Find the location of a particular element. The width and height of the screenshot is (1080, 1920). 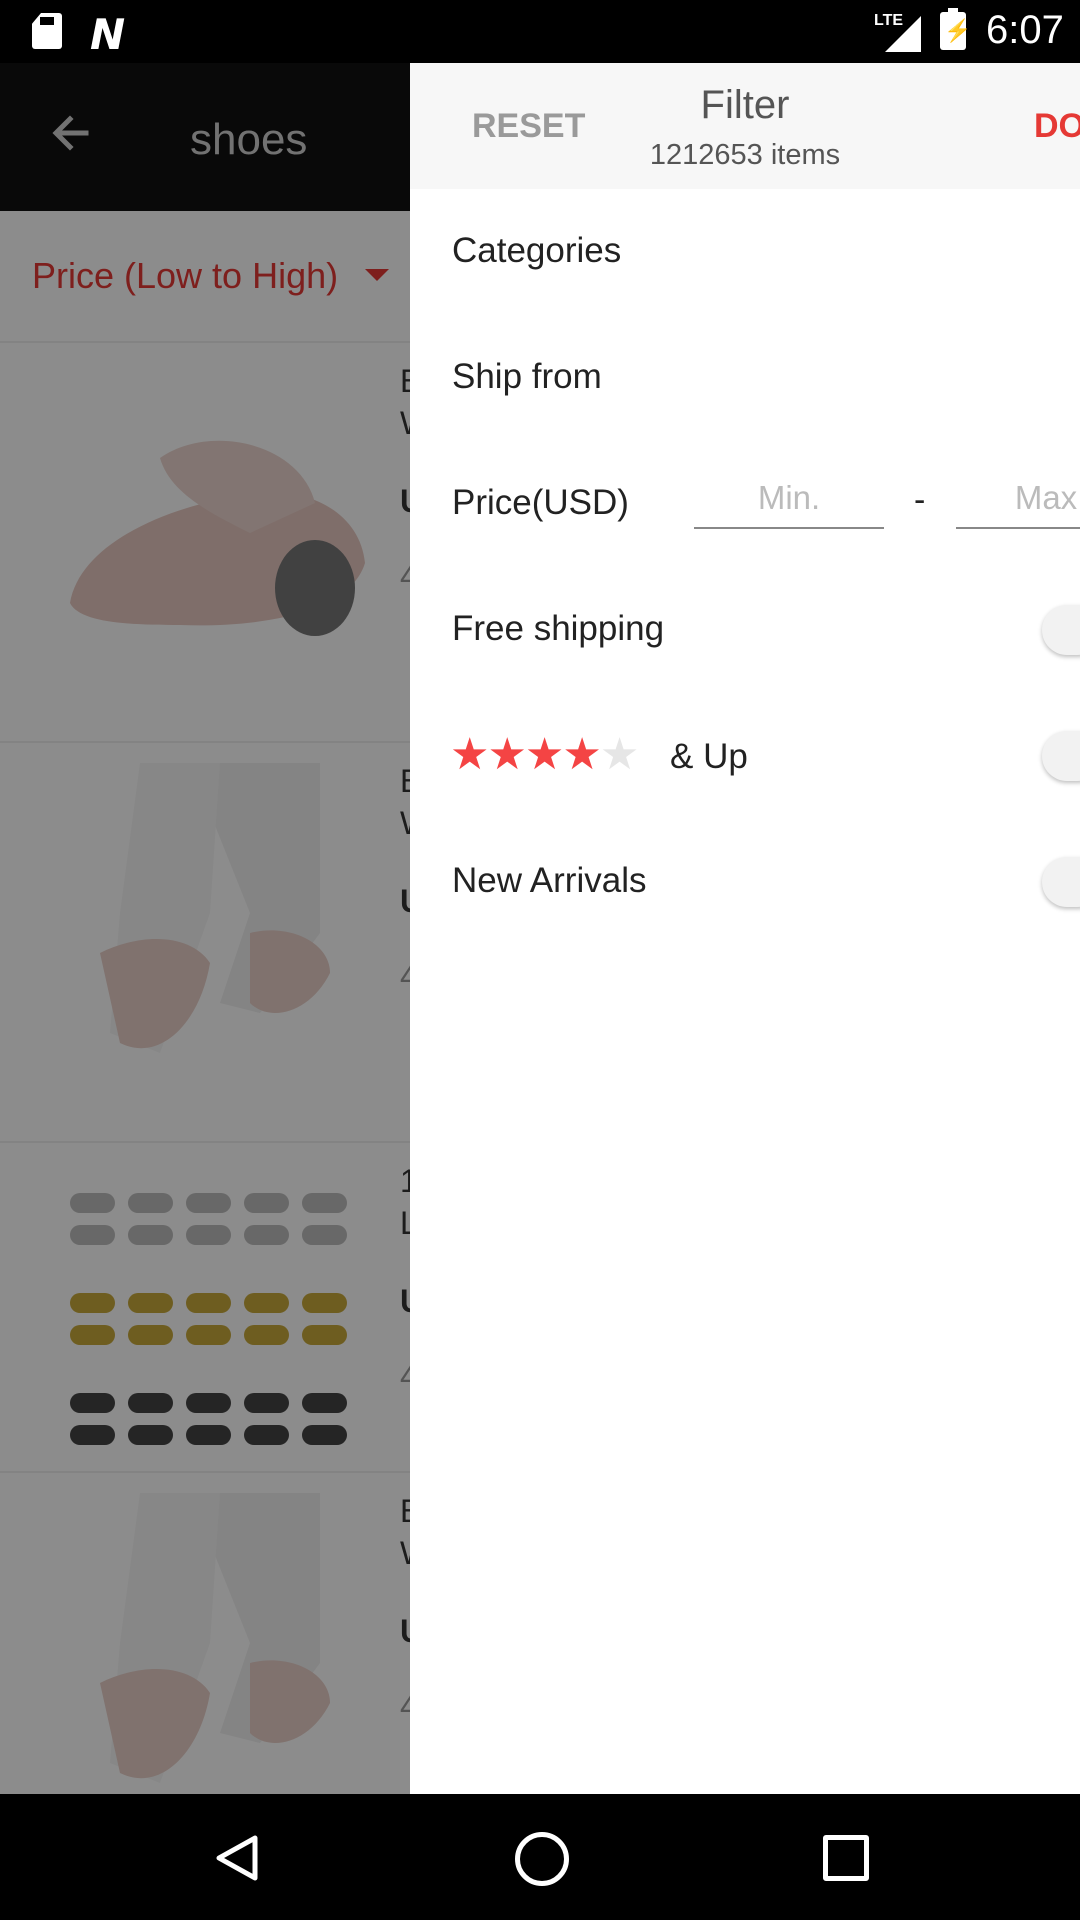

filter-header: RESET Filter 1212653 items DO is located at coordinates (745, 126).